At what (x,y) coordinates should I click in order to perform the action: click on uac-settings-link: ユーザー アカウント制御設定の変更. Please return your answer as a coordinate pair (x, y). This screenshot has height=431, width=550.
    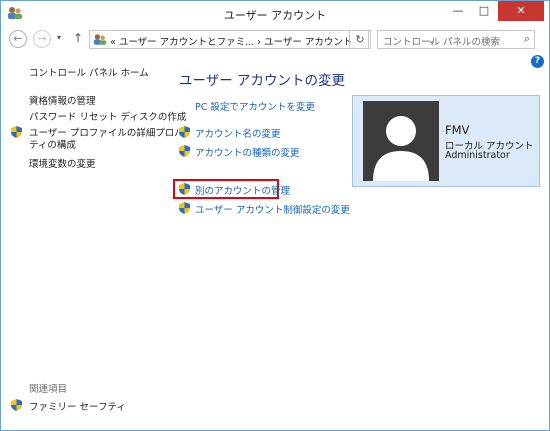
    Looking at the image, I should click on (272, 209).